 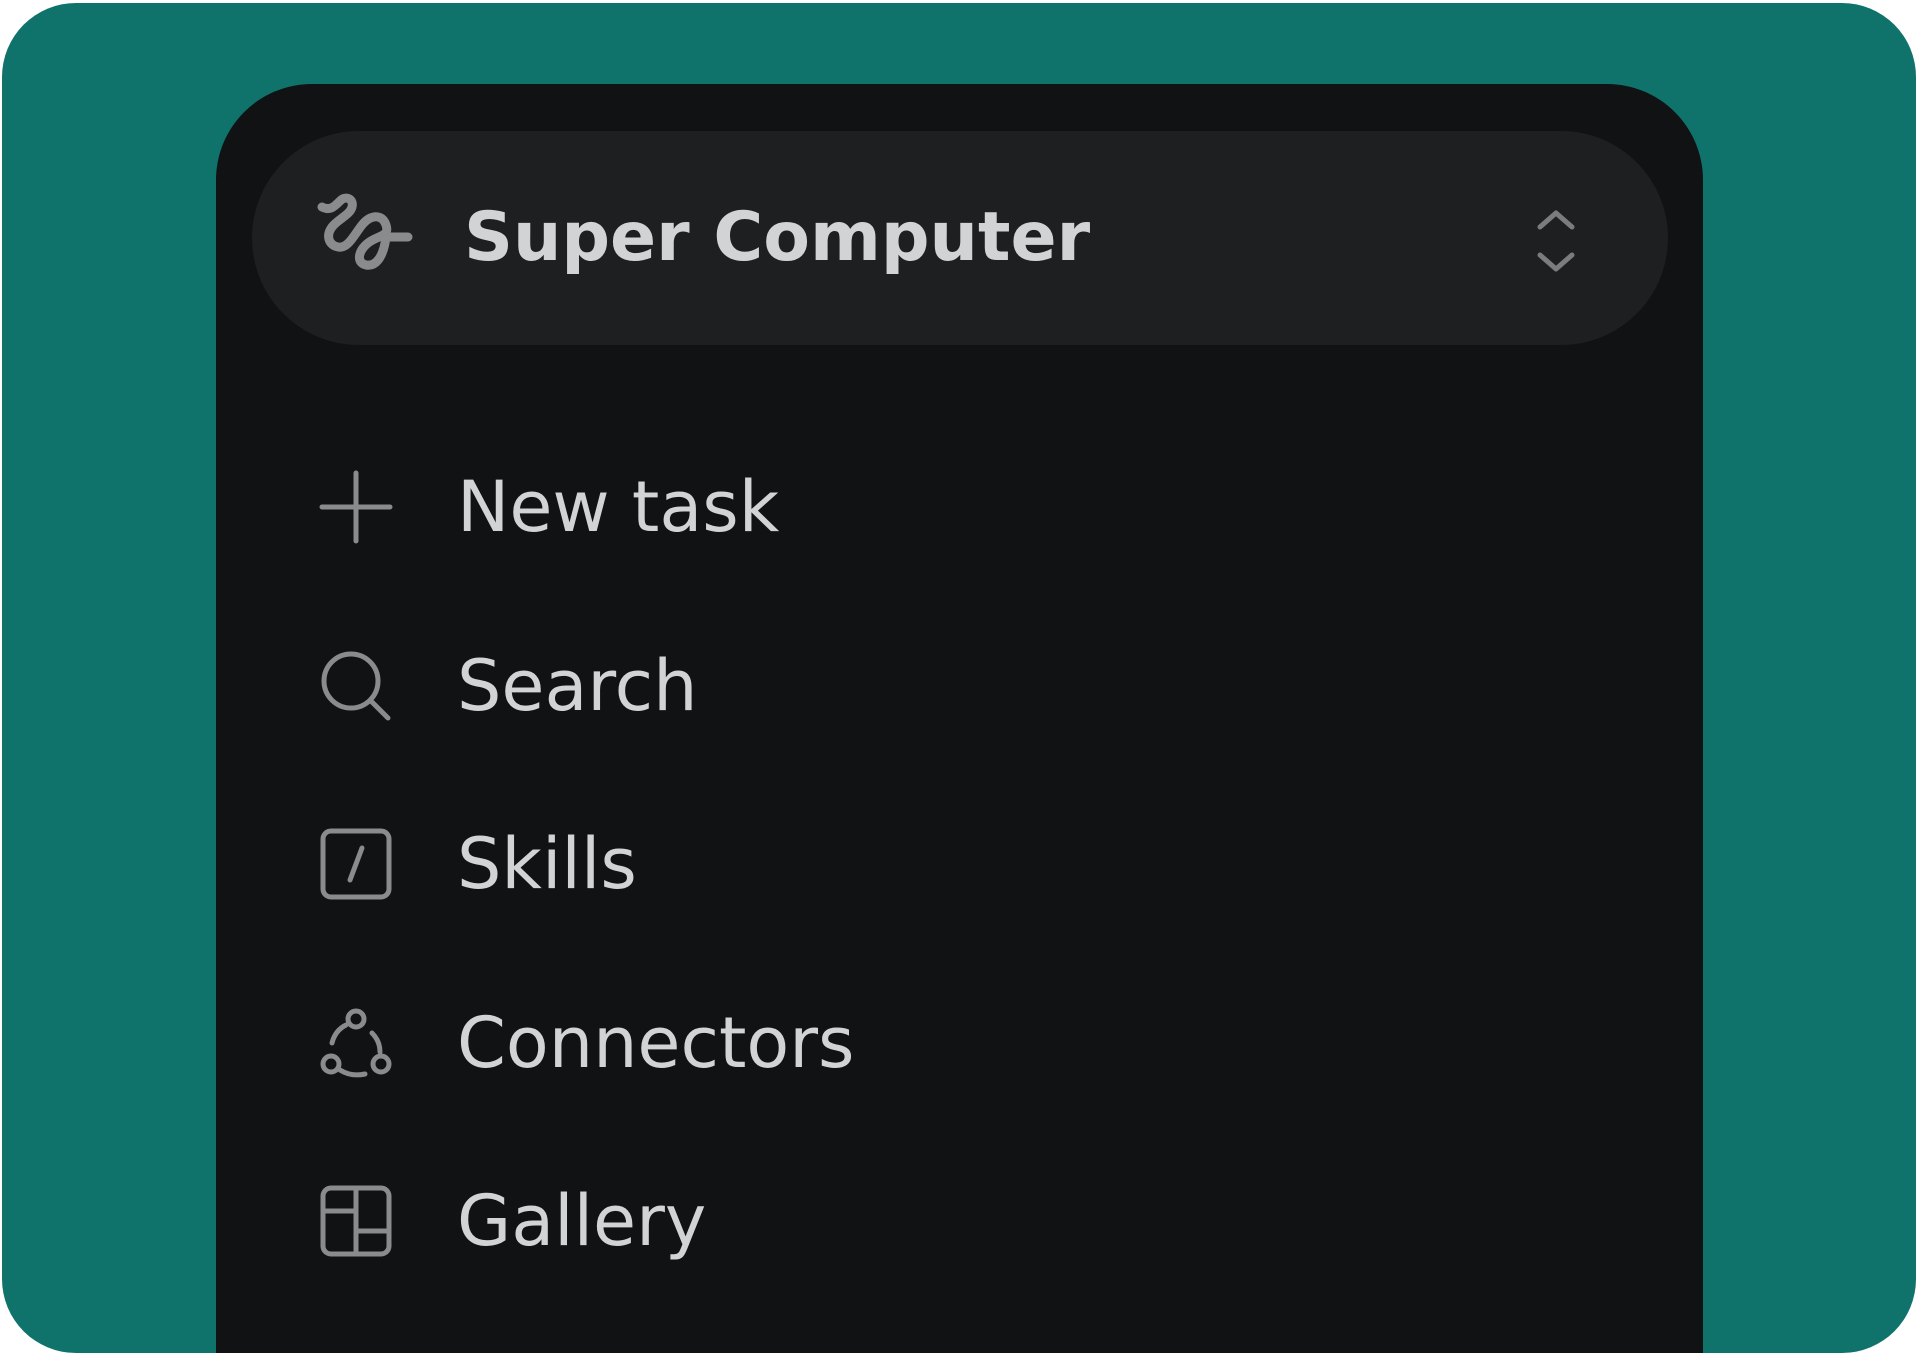 I want to click on sidebar-item-new-task: New task, so click(x=956, y=507).